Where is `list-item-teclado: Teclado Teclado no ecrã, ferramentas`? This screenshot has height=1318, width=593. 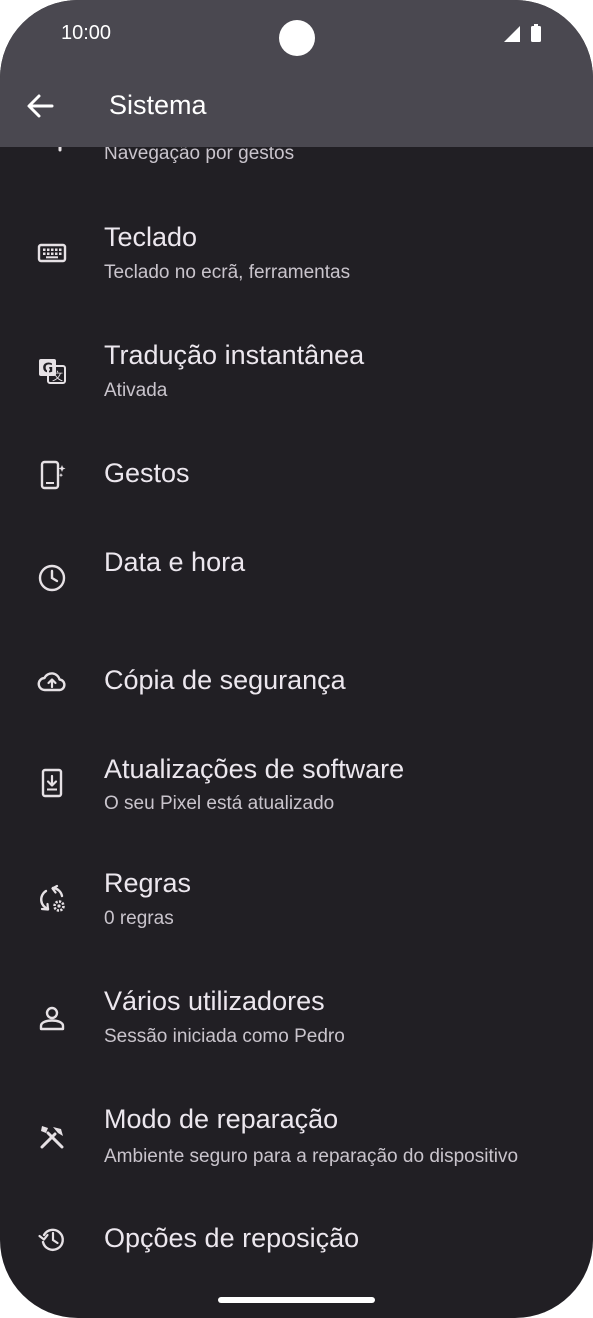 list-item-teclado: Teclado Teclado no ecrã, ferramentas is located at coordinates (296, 264).